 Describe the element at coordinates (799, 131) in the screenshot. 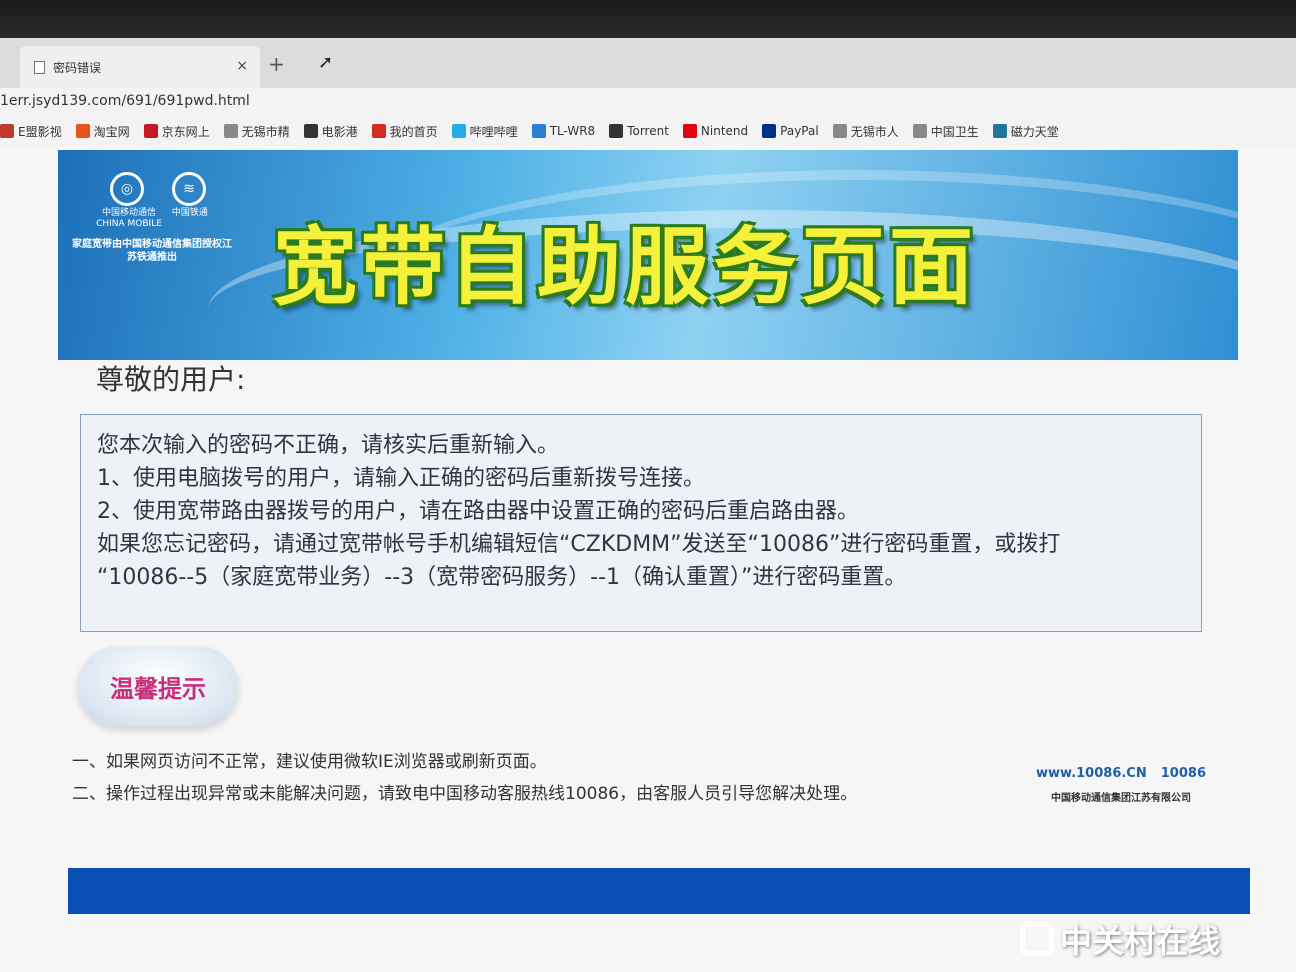

I see `bookmark-label: PayPal` at that location.